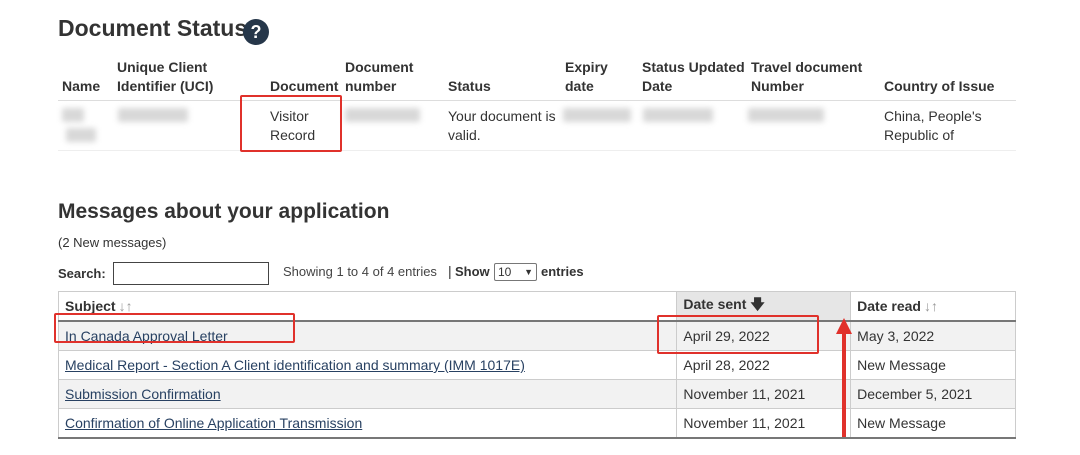  I want to click on status-value: Your document is valid., so click(502, 126).